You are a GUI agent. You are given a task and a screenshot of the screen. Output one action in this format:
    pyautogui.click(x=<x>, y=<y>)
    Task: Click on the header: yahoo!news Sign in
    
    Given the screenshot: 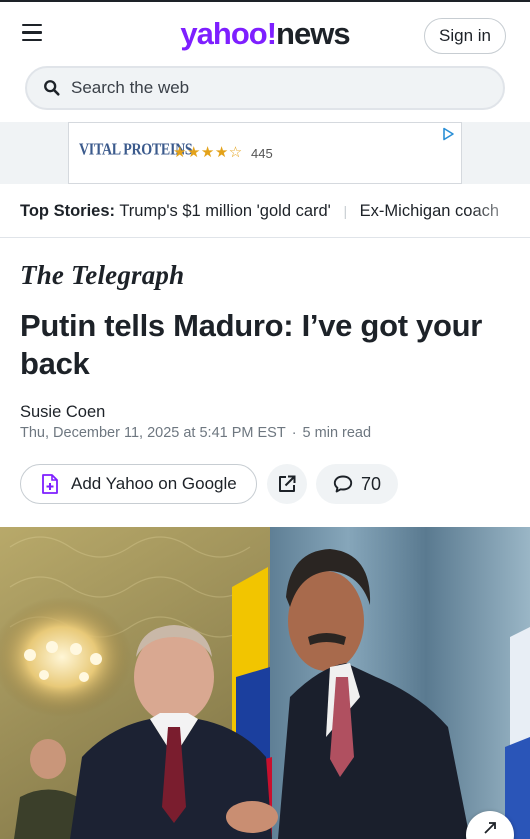 What is the action you would take?
    pyautogui.click(x=265, y=33)
    